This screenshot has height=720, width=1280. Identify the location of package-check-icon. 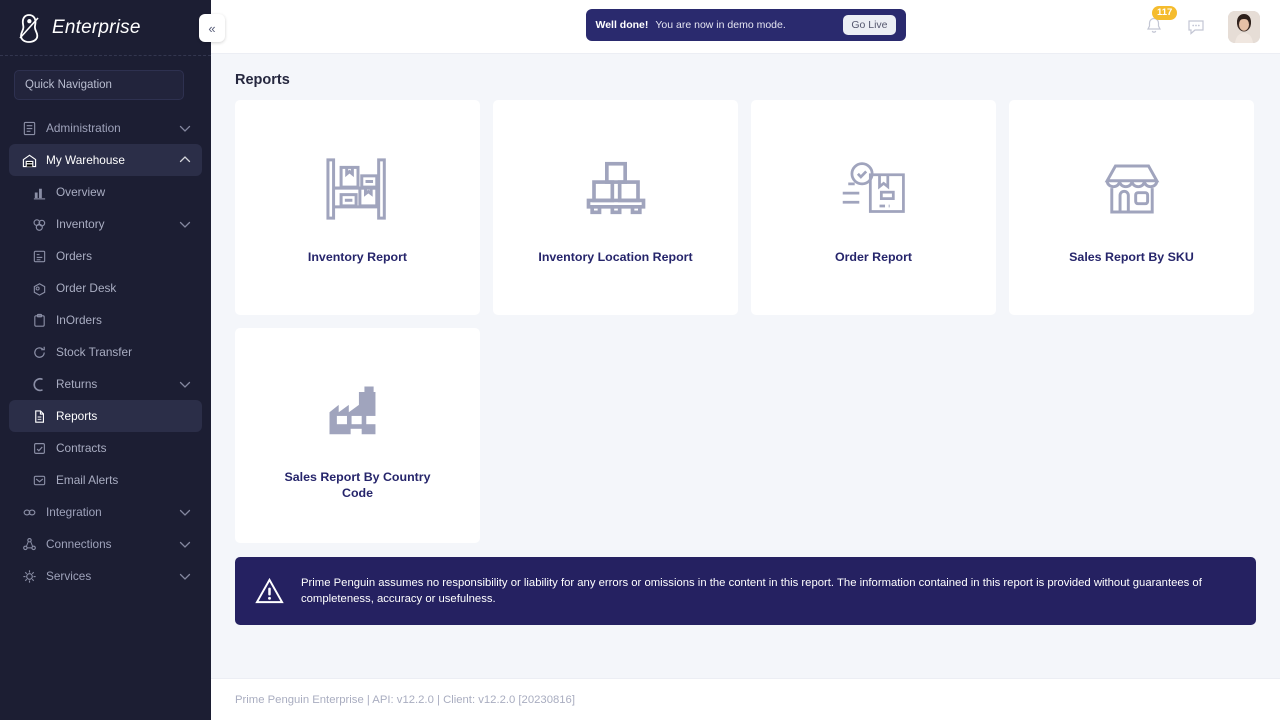
(874, 189).